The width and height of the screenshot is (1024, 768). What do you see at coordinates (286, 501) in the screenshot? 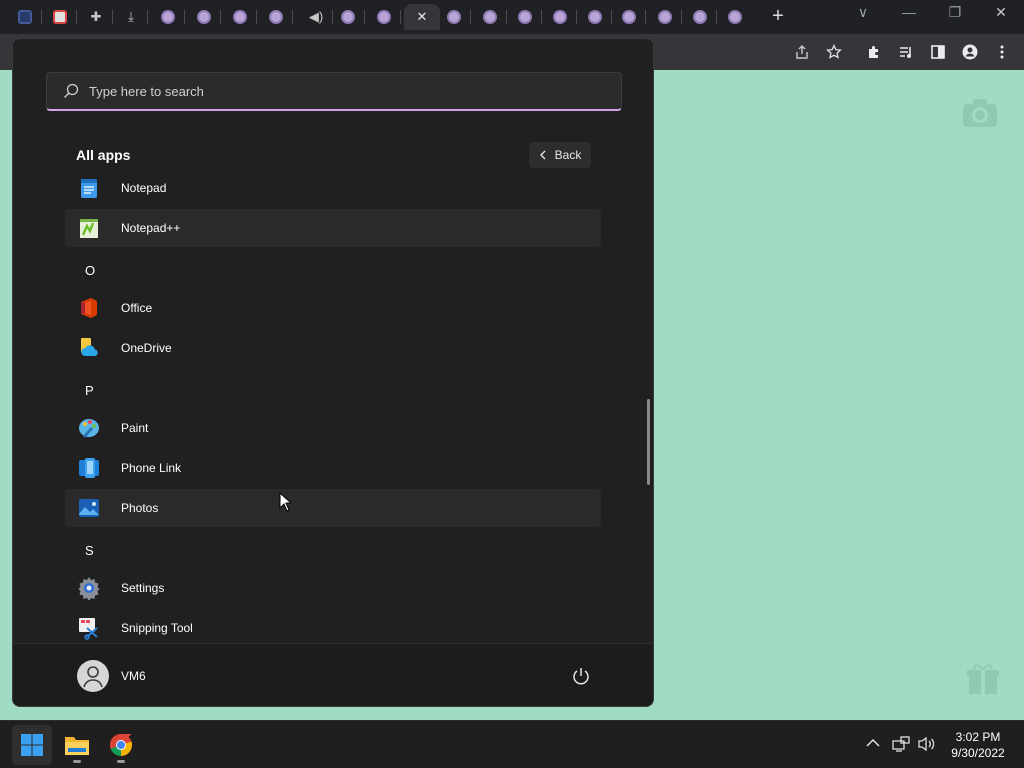
I see `mouse-cursor-icon` at bounding box center [286, 501].